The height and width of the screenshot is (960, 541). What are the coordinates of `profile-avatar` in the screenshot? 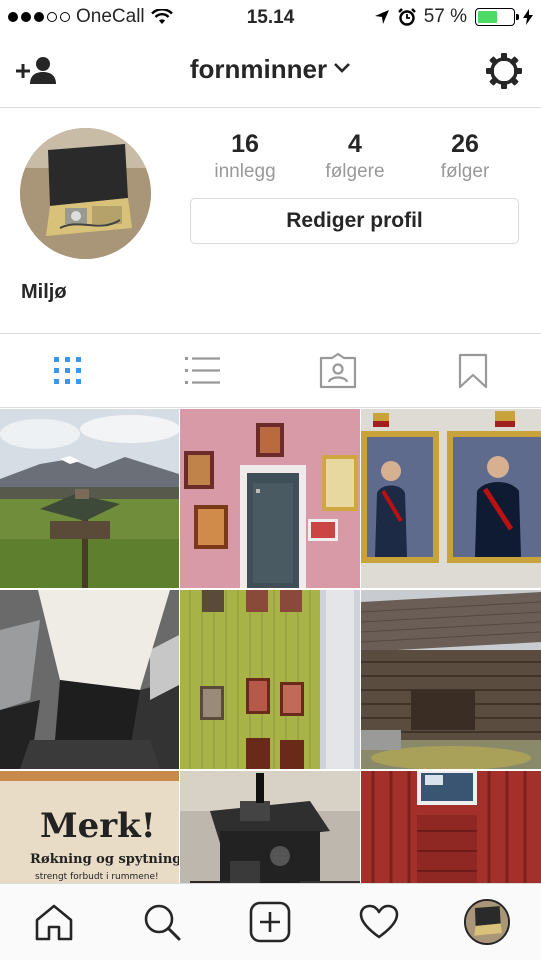 It's located at (85, 193).